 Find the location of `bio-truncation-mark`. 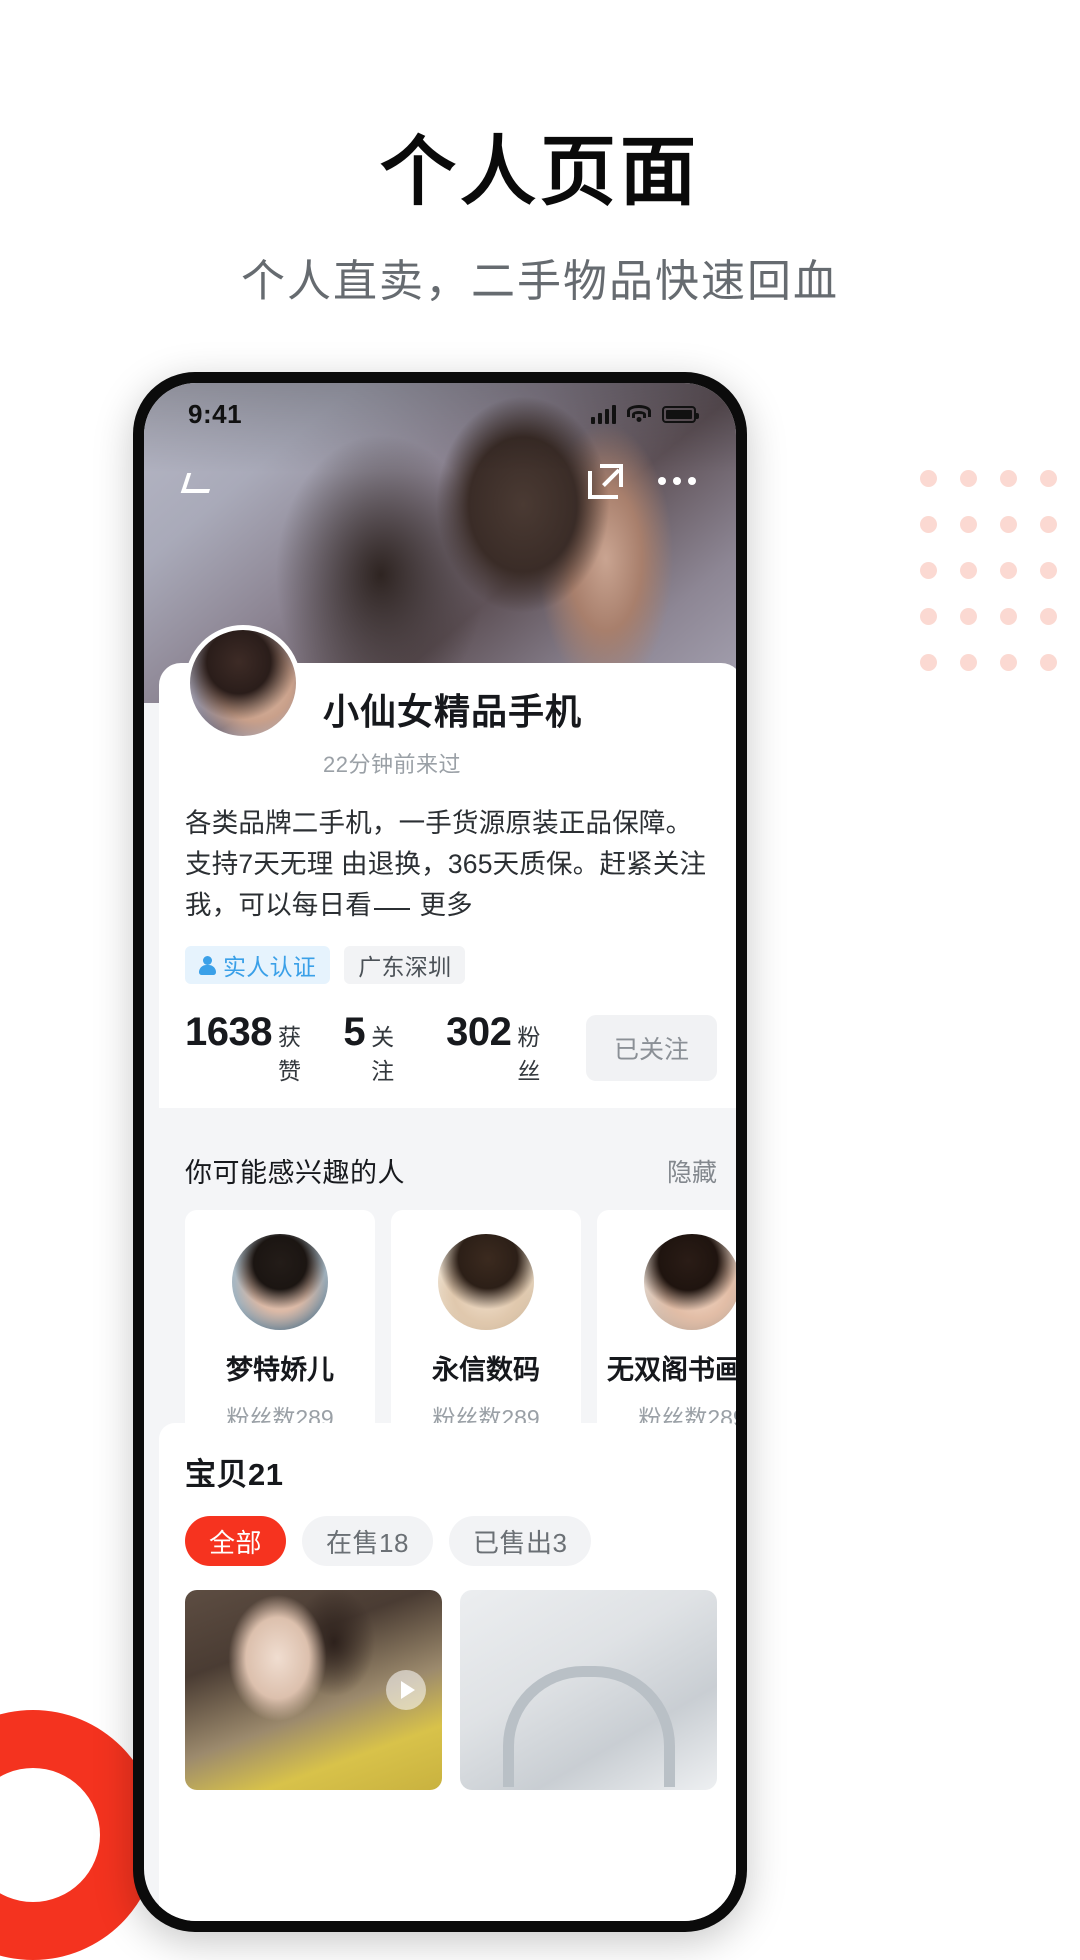

bio-truncation-mark is located at coordinates (391, 909).